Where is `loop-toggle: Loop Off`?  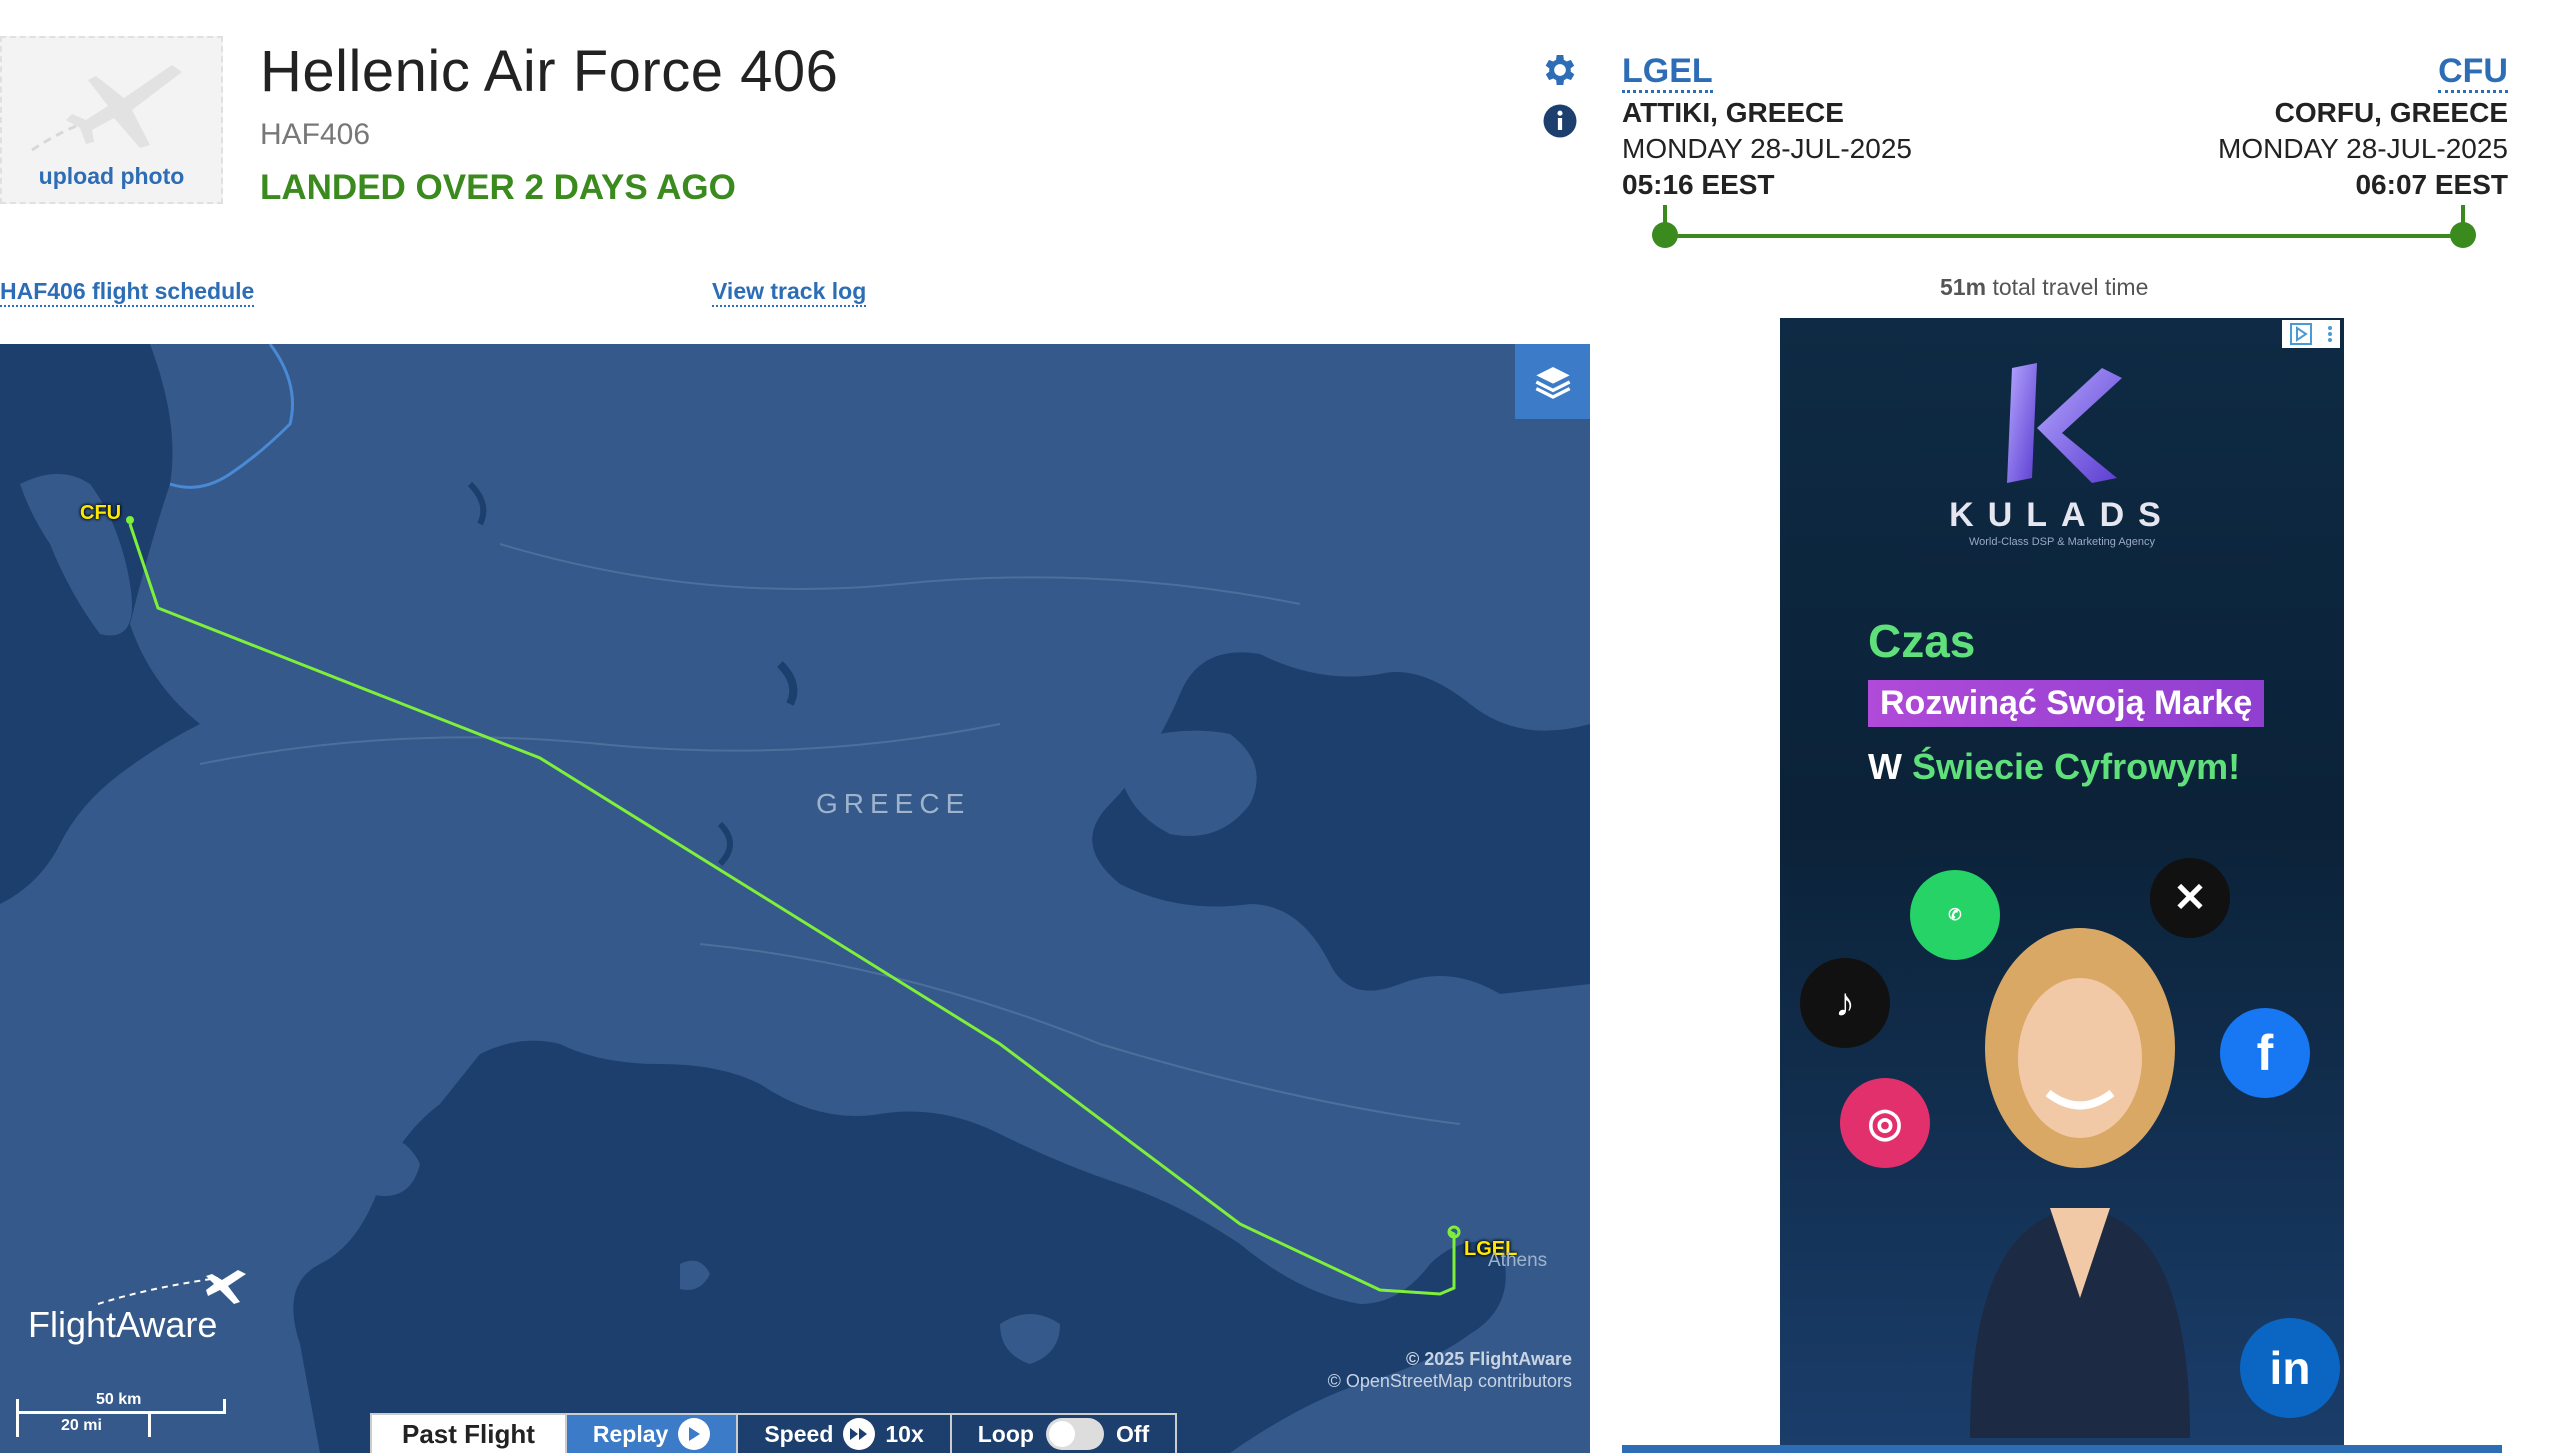 loop-toggle: Loop Off is located at coordinates (1062, 1434).